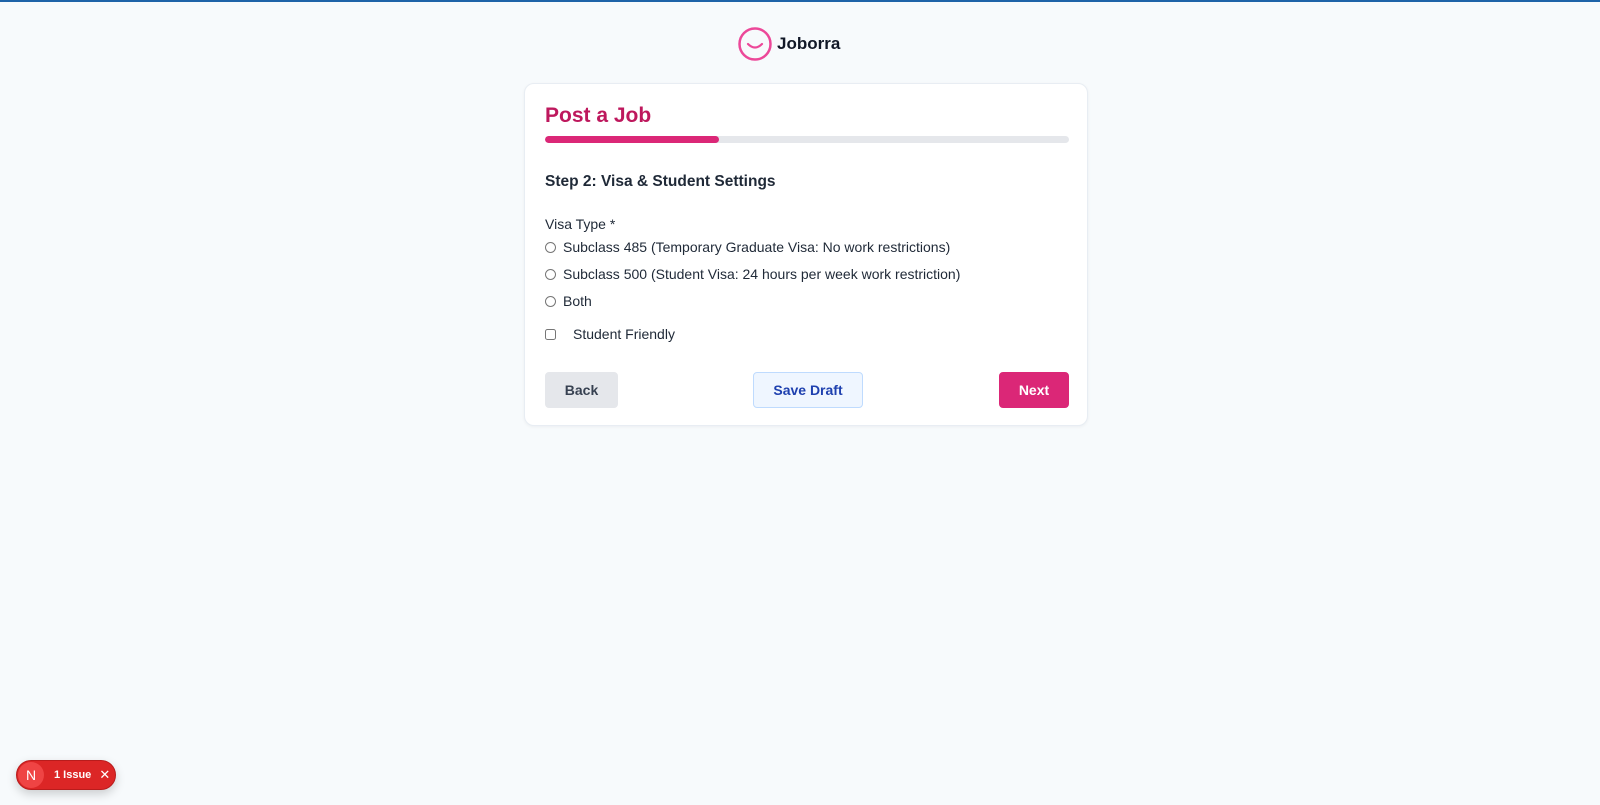 This screenshot has height=805, width=1600. Describe the element at coordinates (1034, 390) in the screenshot. I see `next-button: Next` at that location.